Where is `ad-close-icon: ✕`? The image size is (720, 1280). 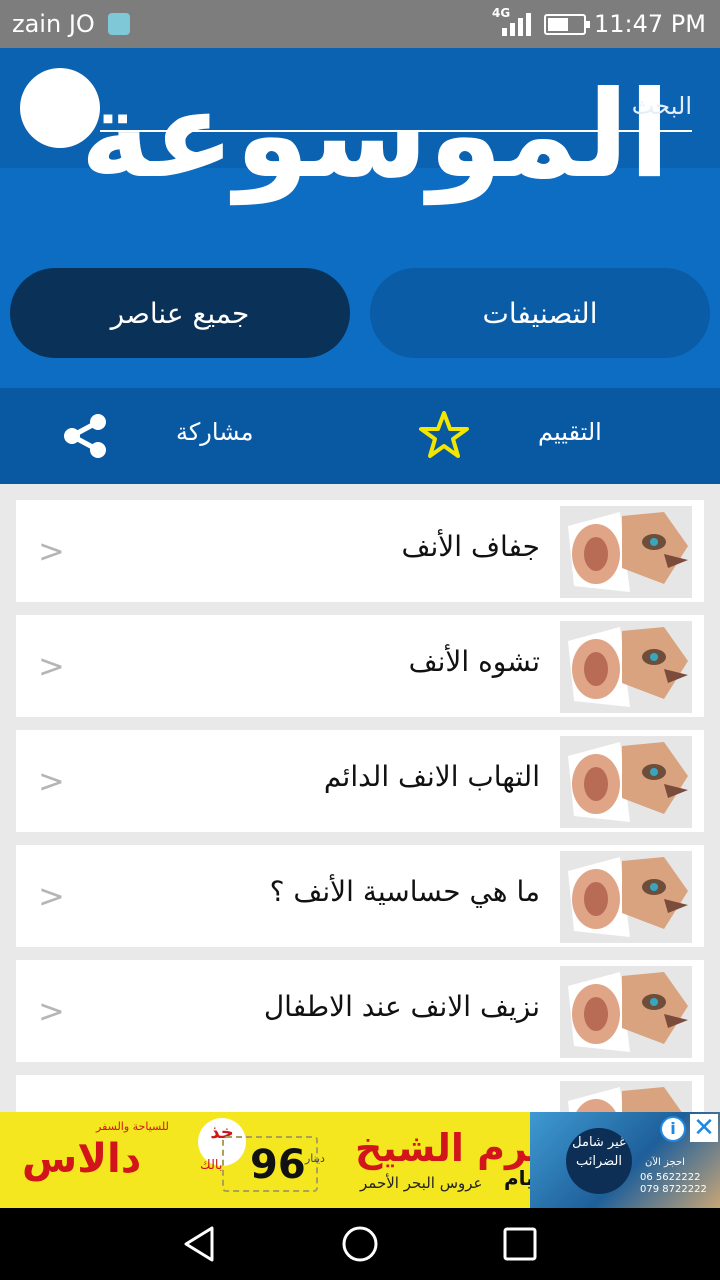 ad-close-icon: ✕ is located at coordinates (704, 1128).